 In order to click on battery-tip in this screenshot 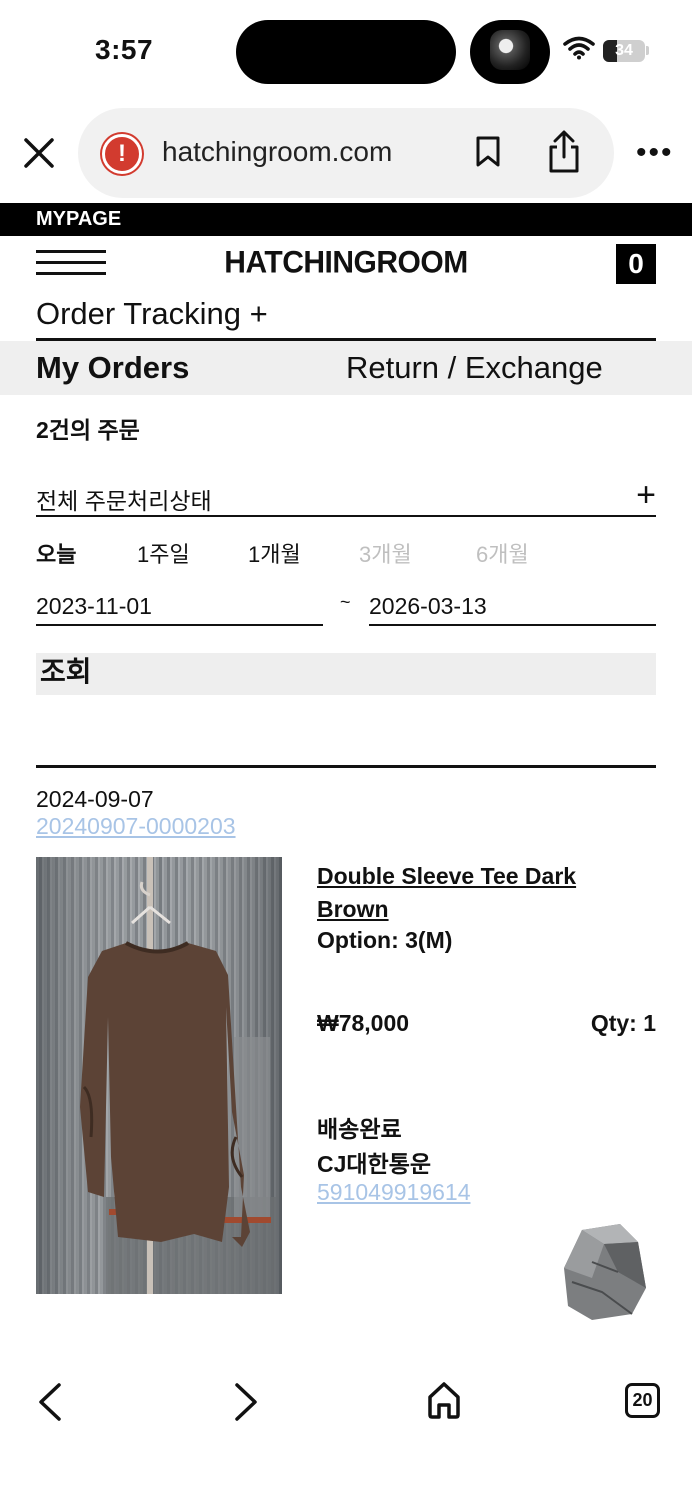, I will do `click(647, 50)`.